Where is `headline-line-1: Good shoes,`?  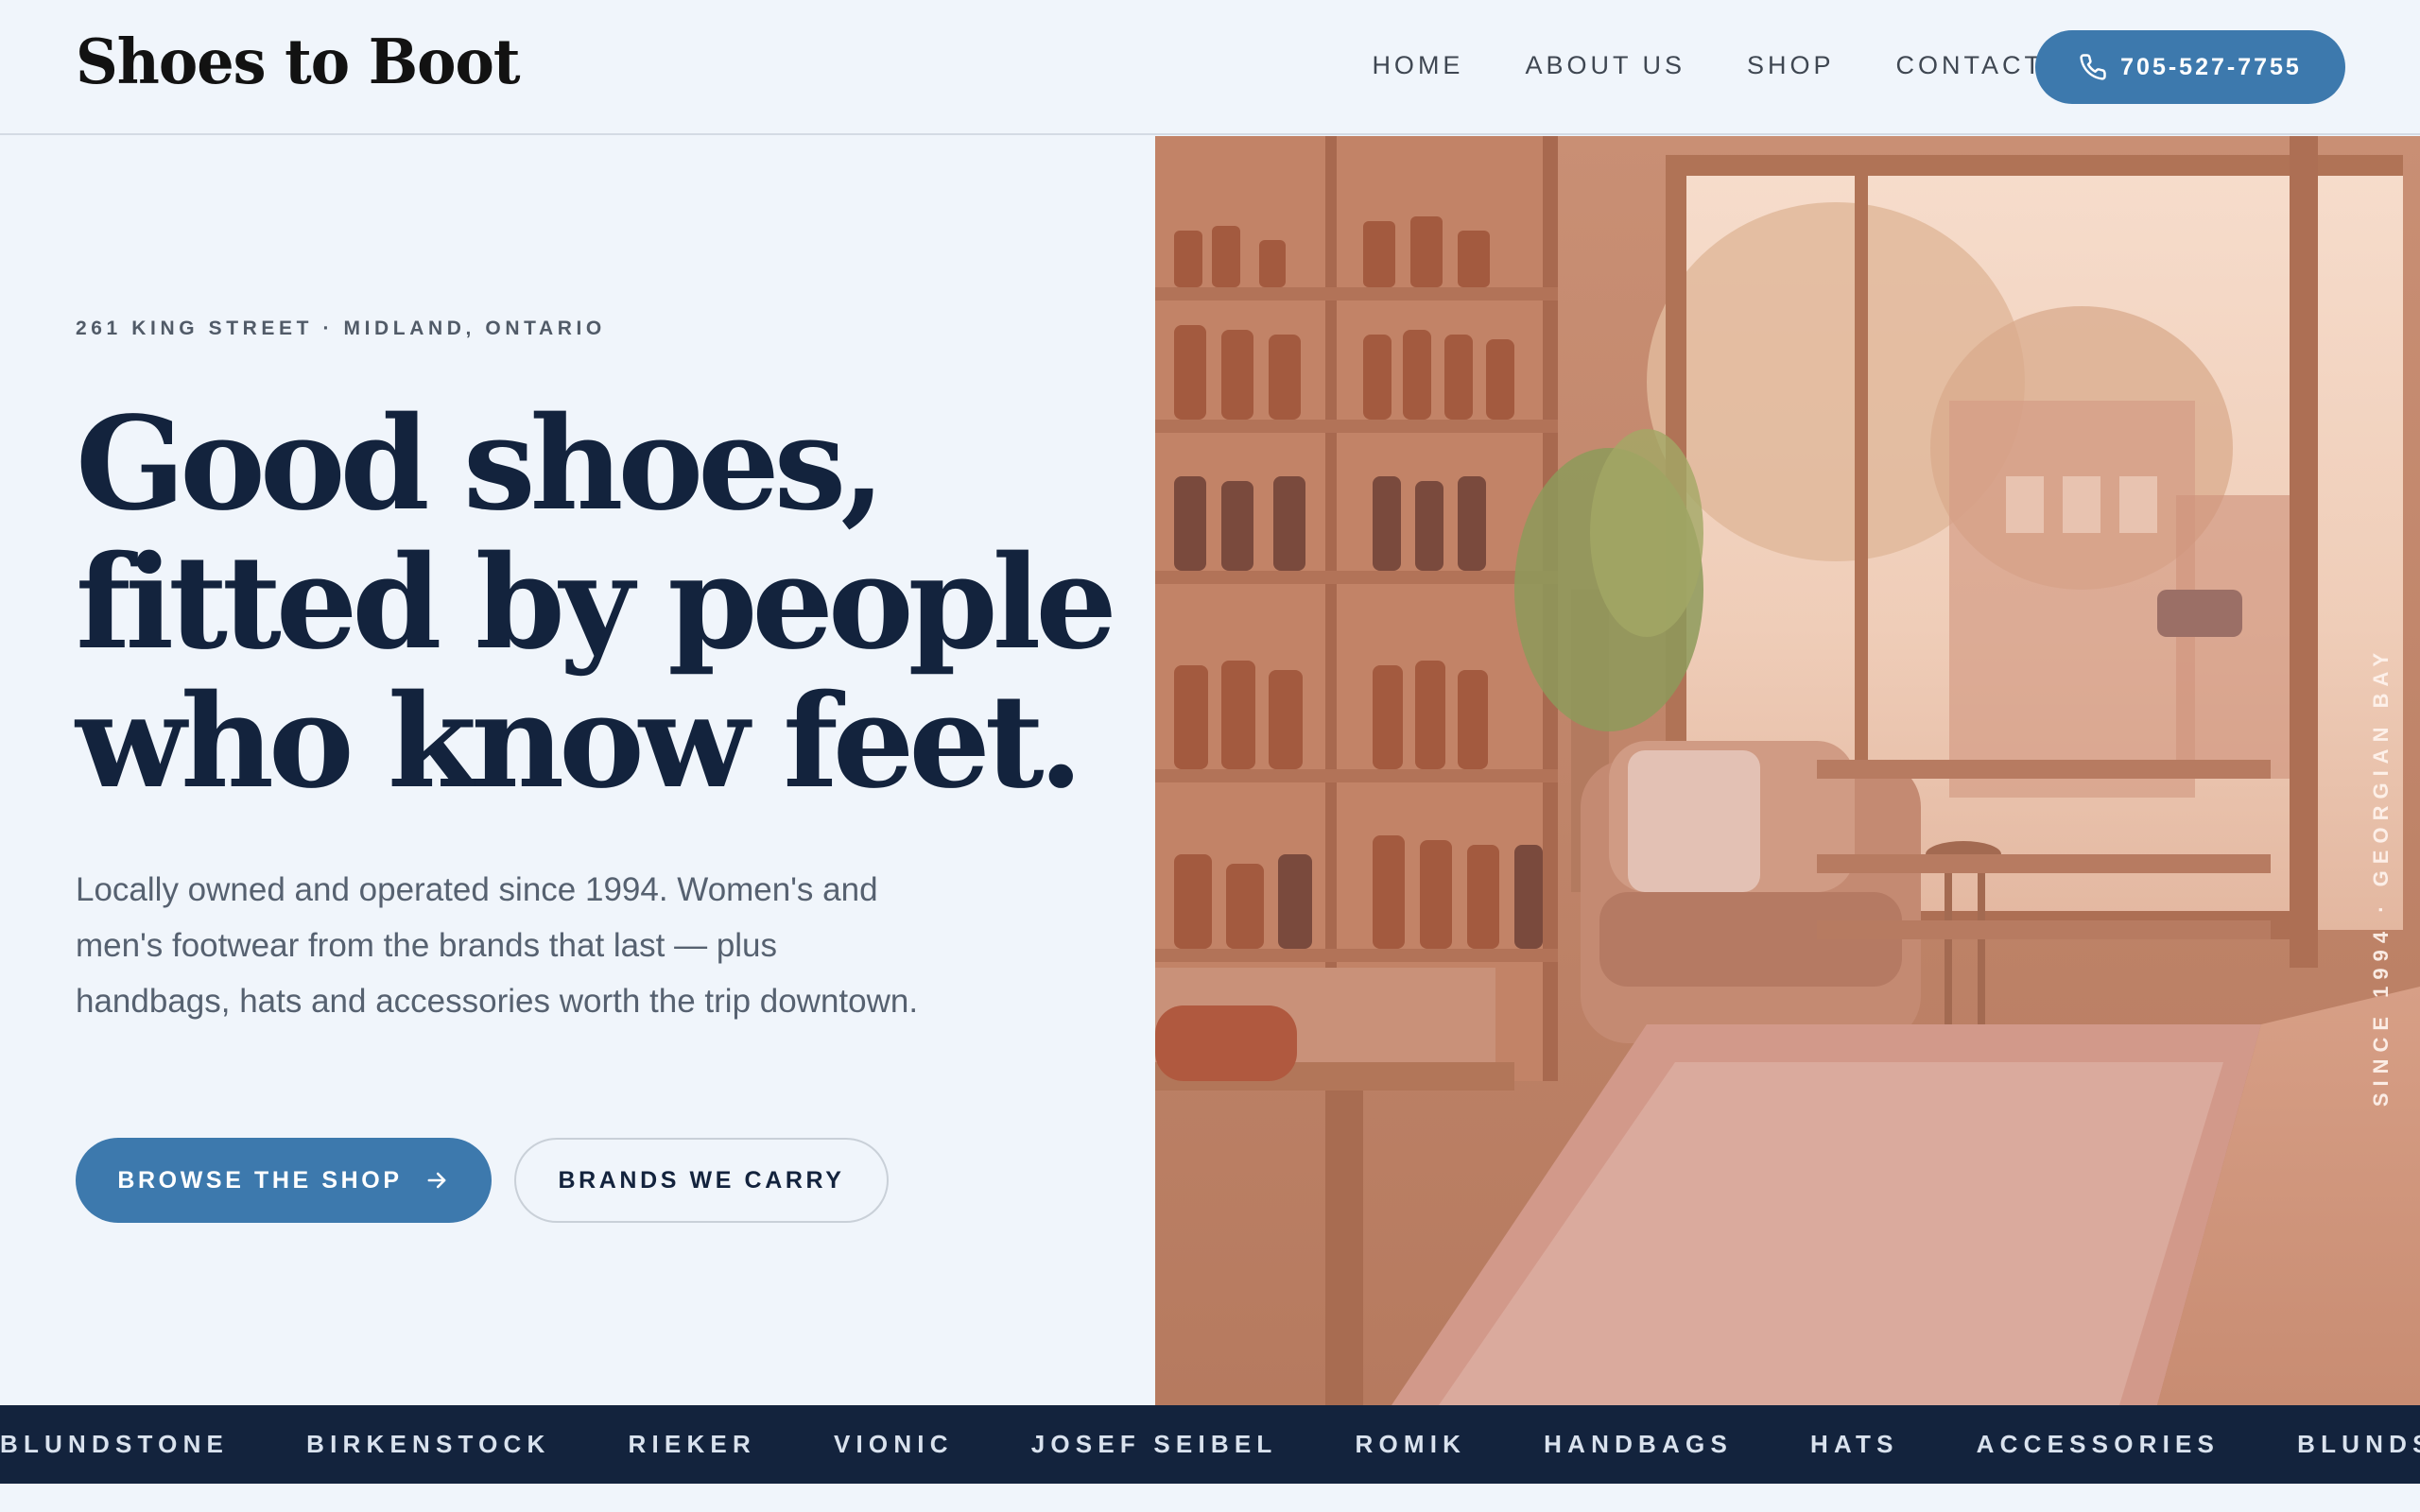
headline-line-1: Good shoes, is located at coordinates (481, 464).